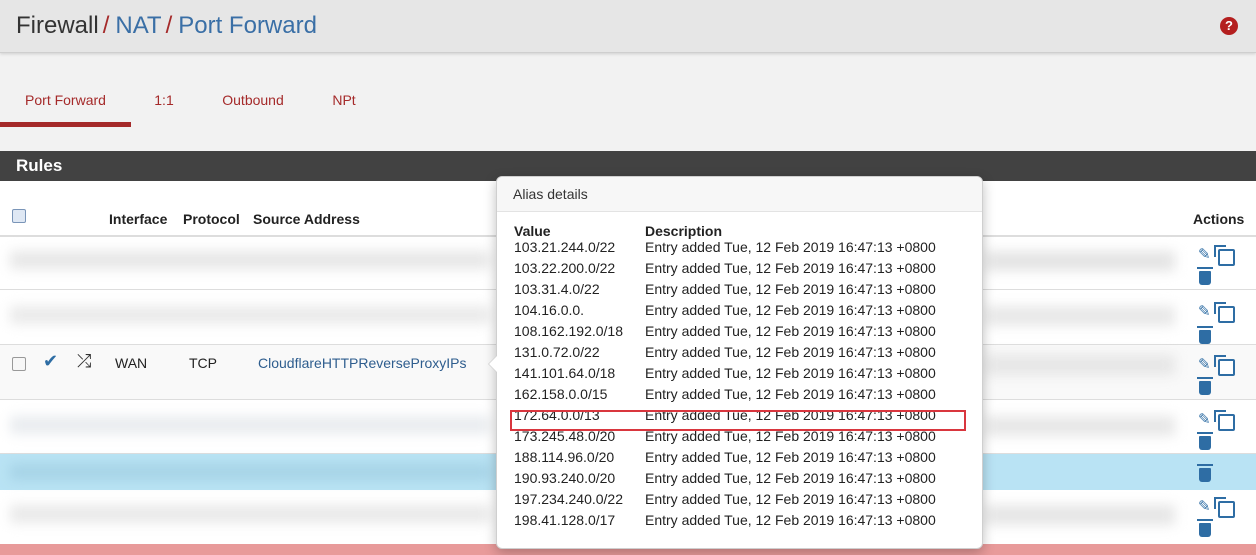  I want to click on tab-port-forward: Port Forward, so click(65, 102).